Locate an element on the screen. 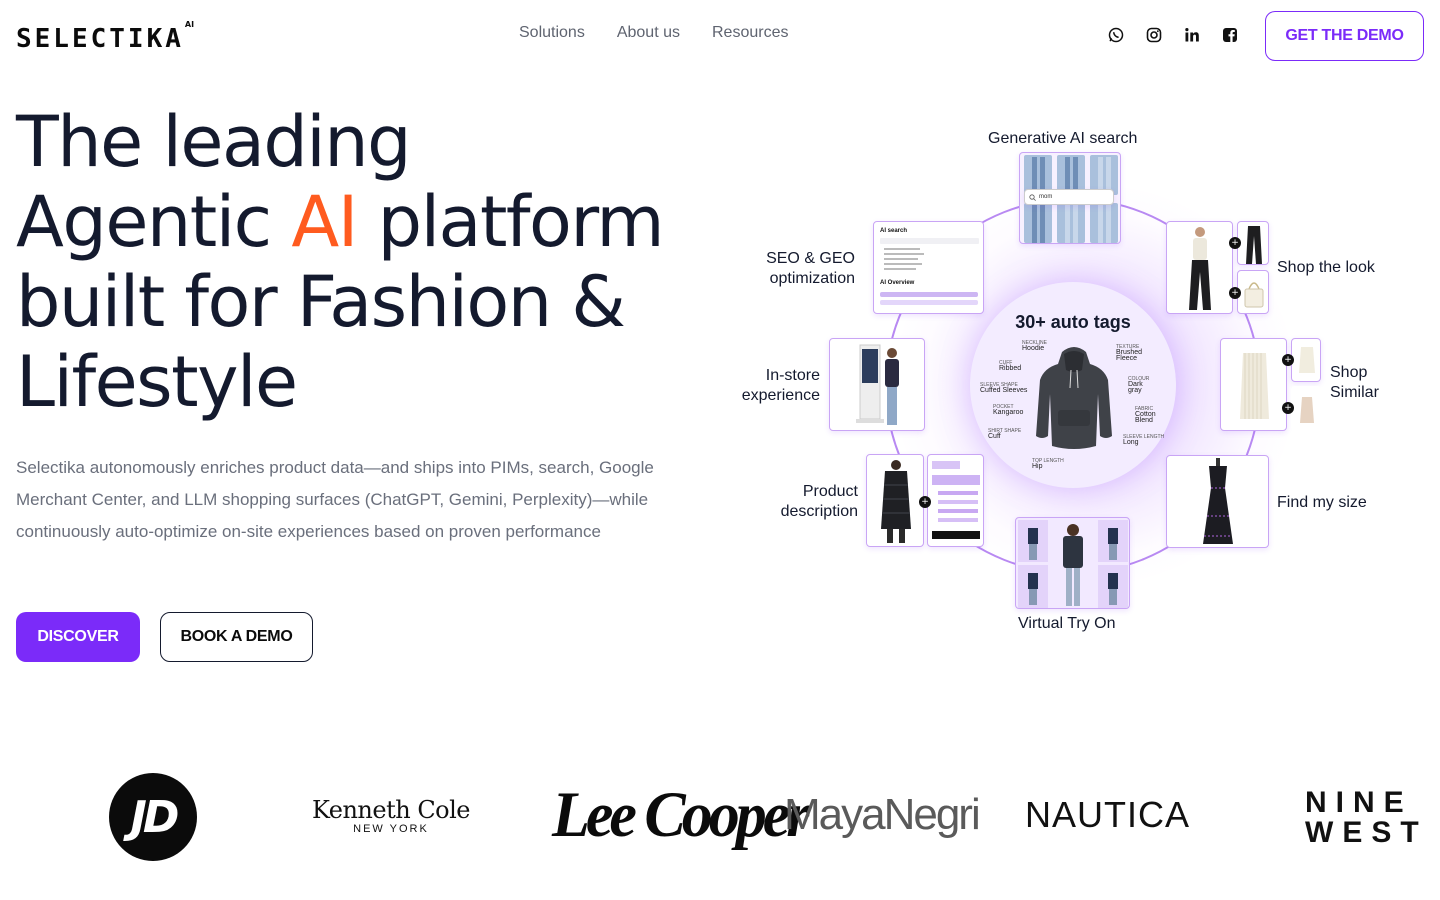 The width and height of the screenshot is (1440, 900). card-in-store is located at coordinates (877, 384).